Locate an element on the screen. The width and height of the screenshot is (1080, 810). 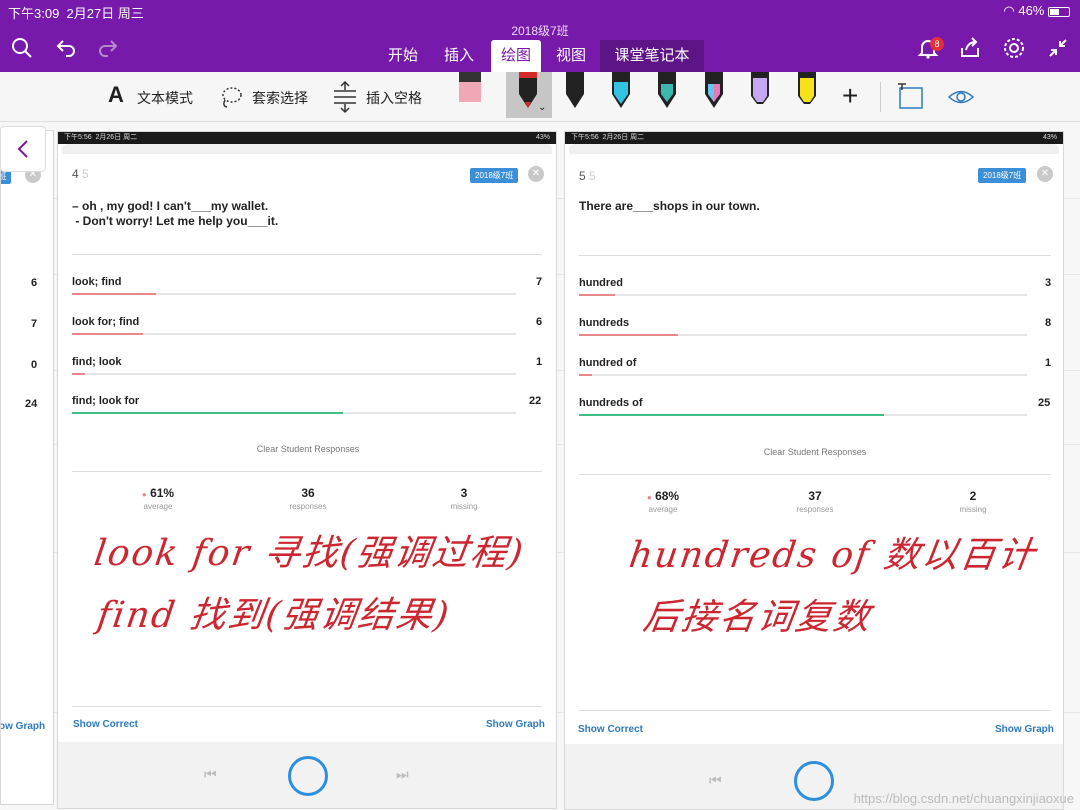
insert-space-button: 插入空格 is located at coordinates (394, 98).